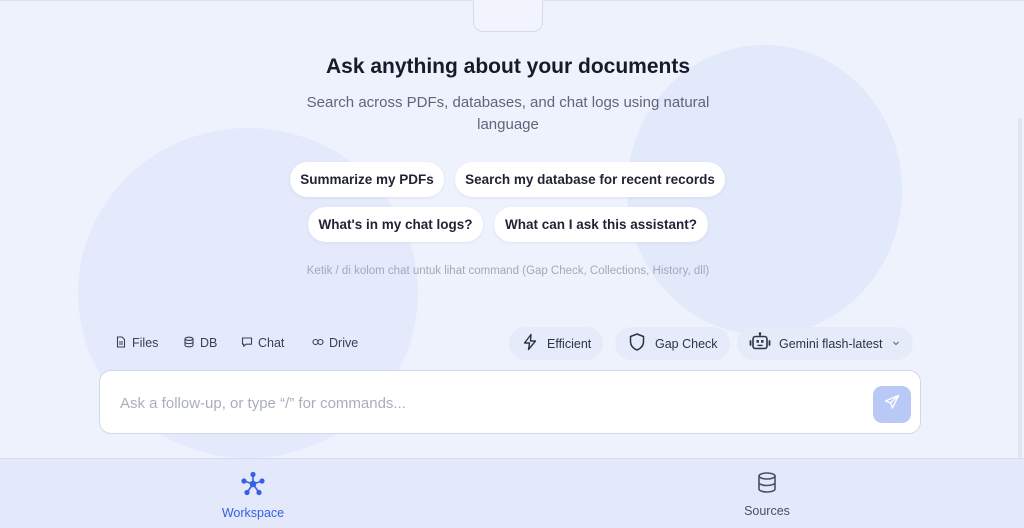  Describe the element at coordinates (686, 343) in the screenshot. I see `mode-label-gap-check: Gap Check` at that location.